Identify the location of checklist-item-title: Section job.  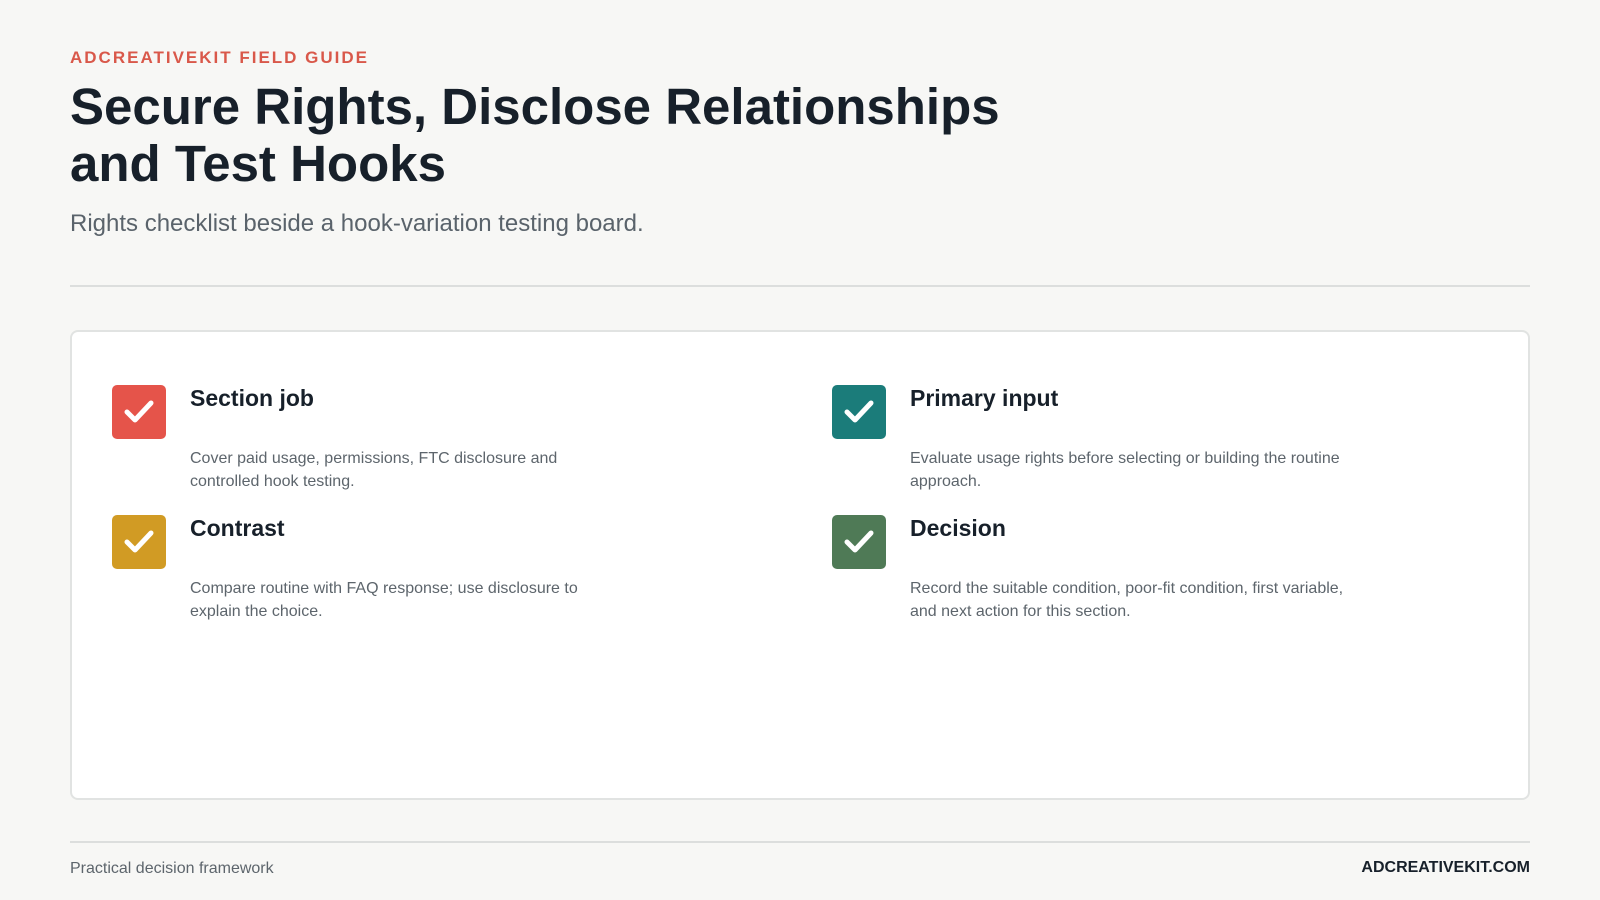
(252, 398).